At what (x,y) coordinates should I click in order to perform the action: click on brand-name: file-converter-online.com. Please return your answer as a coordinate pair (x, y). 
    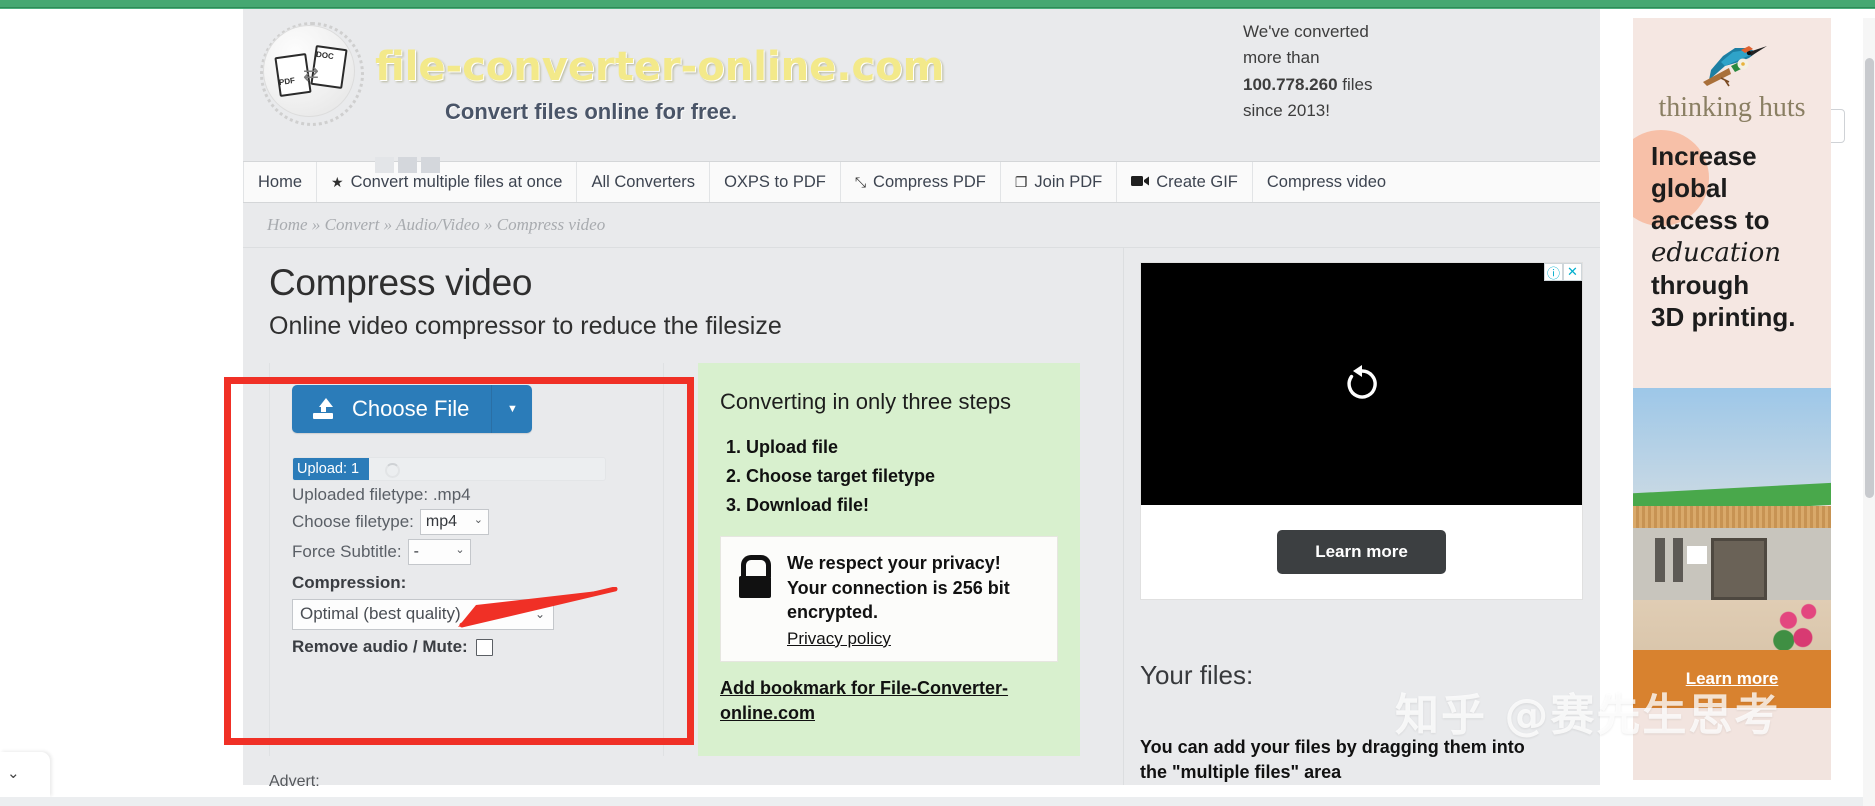
    Looking at the image, I should click on (660, 67).